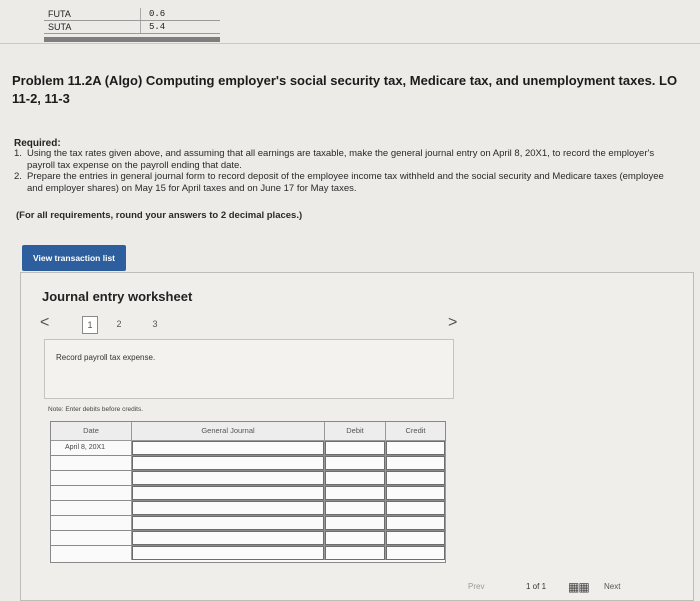 The width and height of the screenshot is (700, 601). Describe the element at coordinates (18, 153) in the screenshot. I see `requirement-number: 1.` at that location.